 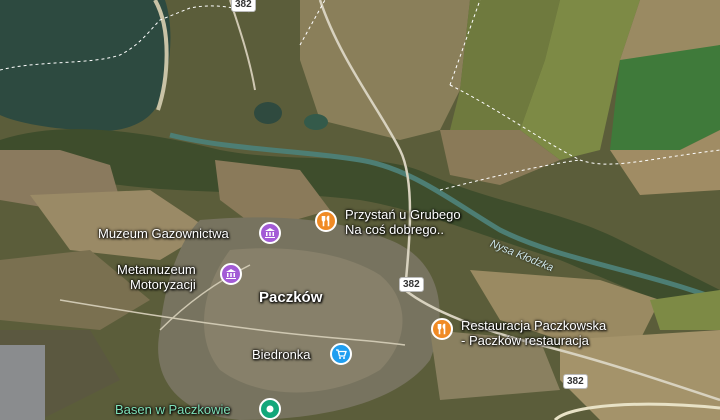 I want to click on shopping-cart-icon, so click(x=341, y=354).